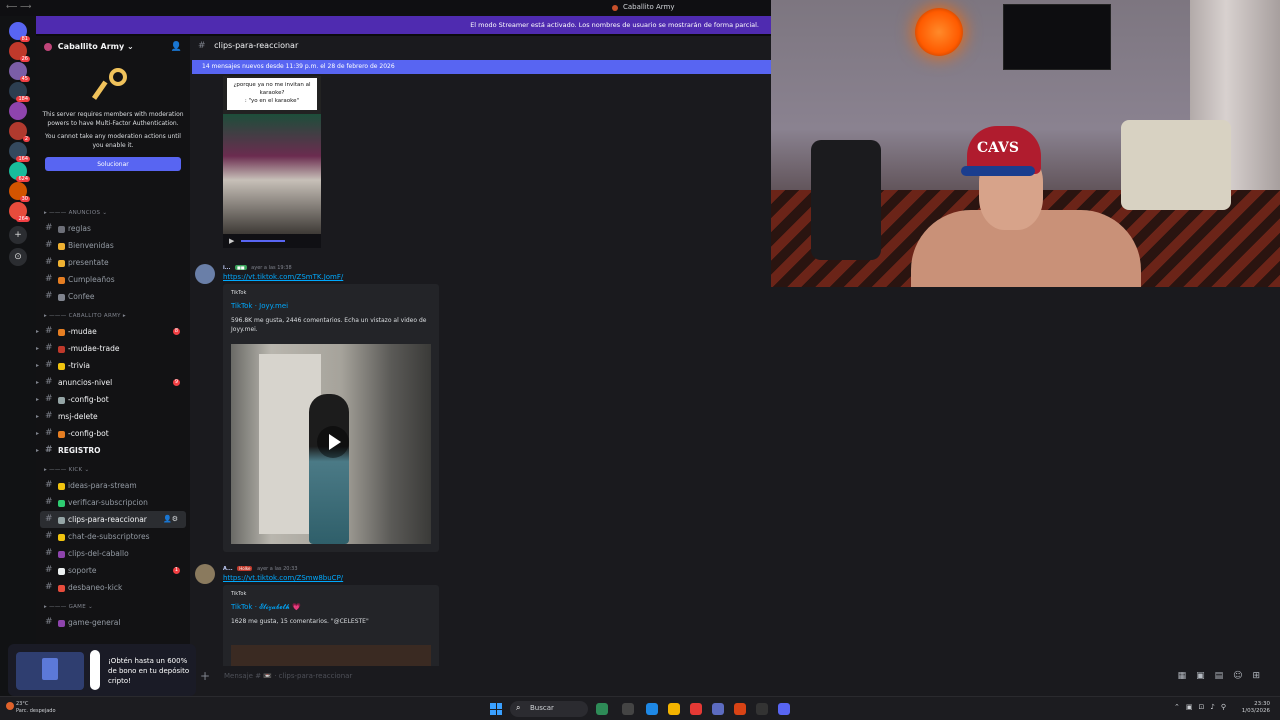 The width and height of the screenshot is (1280, 720). I want to click on channel-label: verificar-subscripcion, so click(108, 502).